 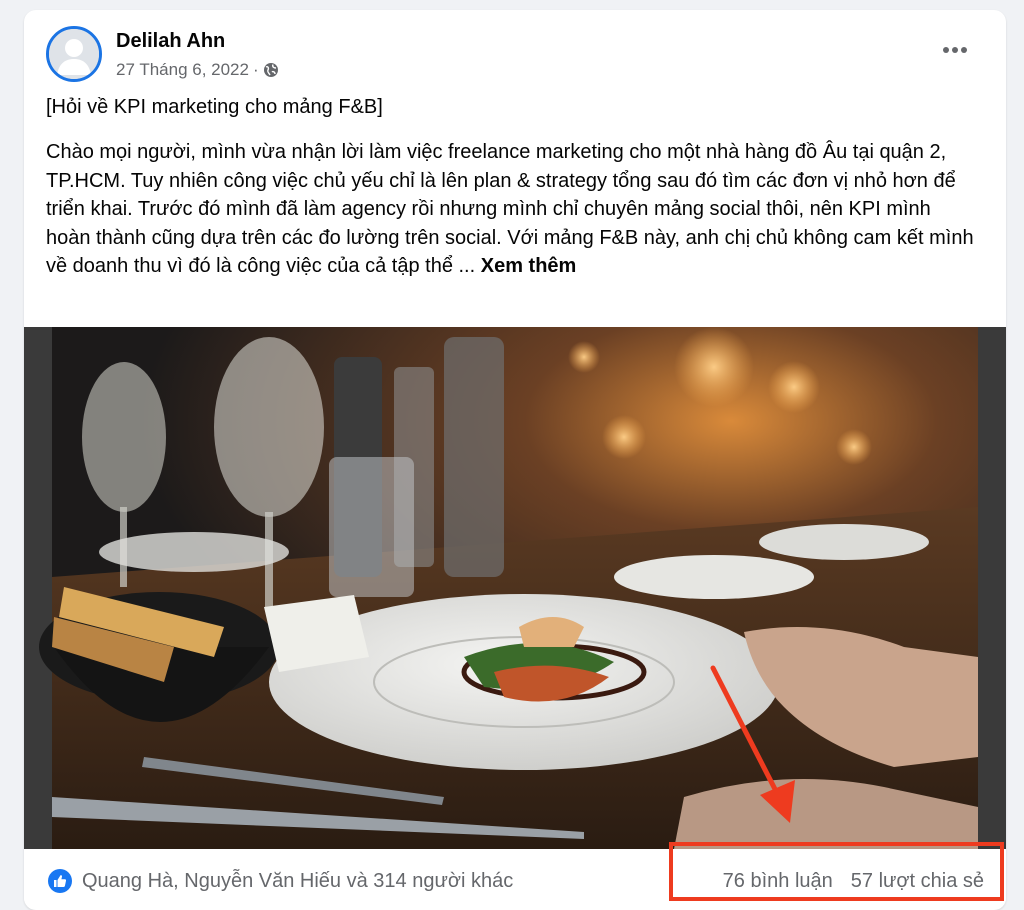 I want to click on post-title: [Hỏi về KPI marketing cho mảng F&B], so click(x=214, y=107).